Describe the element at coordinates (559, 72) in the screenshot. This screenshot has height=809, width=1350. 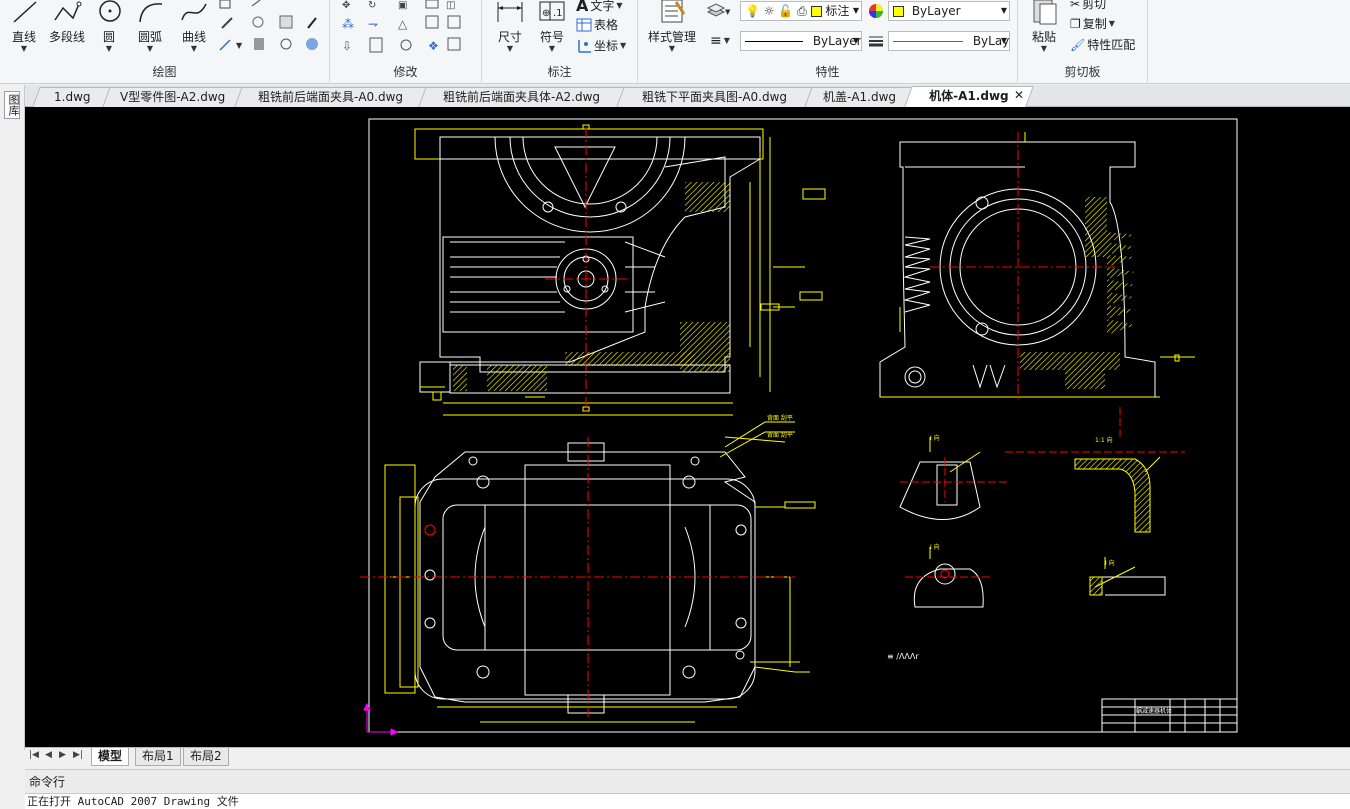
I see `annotation-panel-title: 标注` at that location.